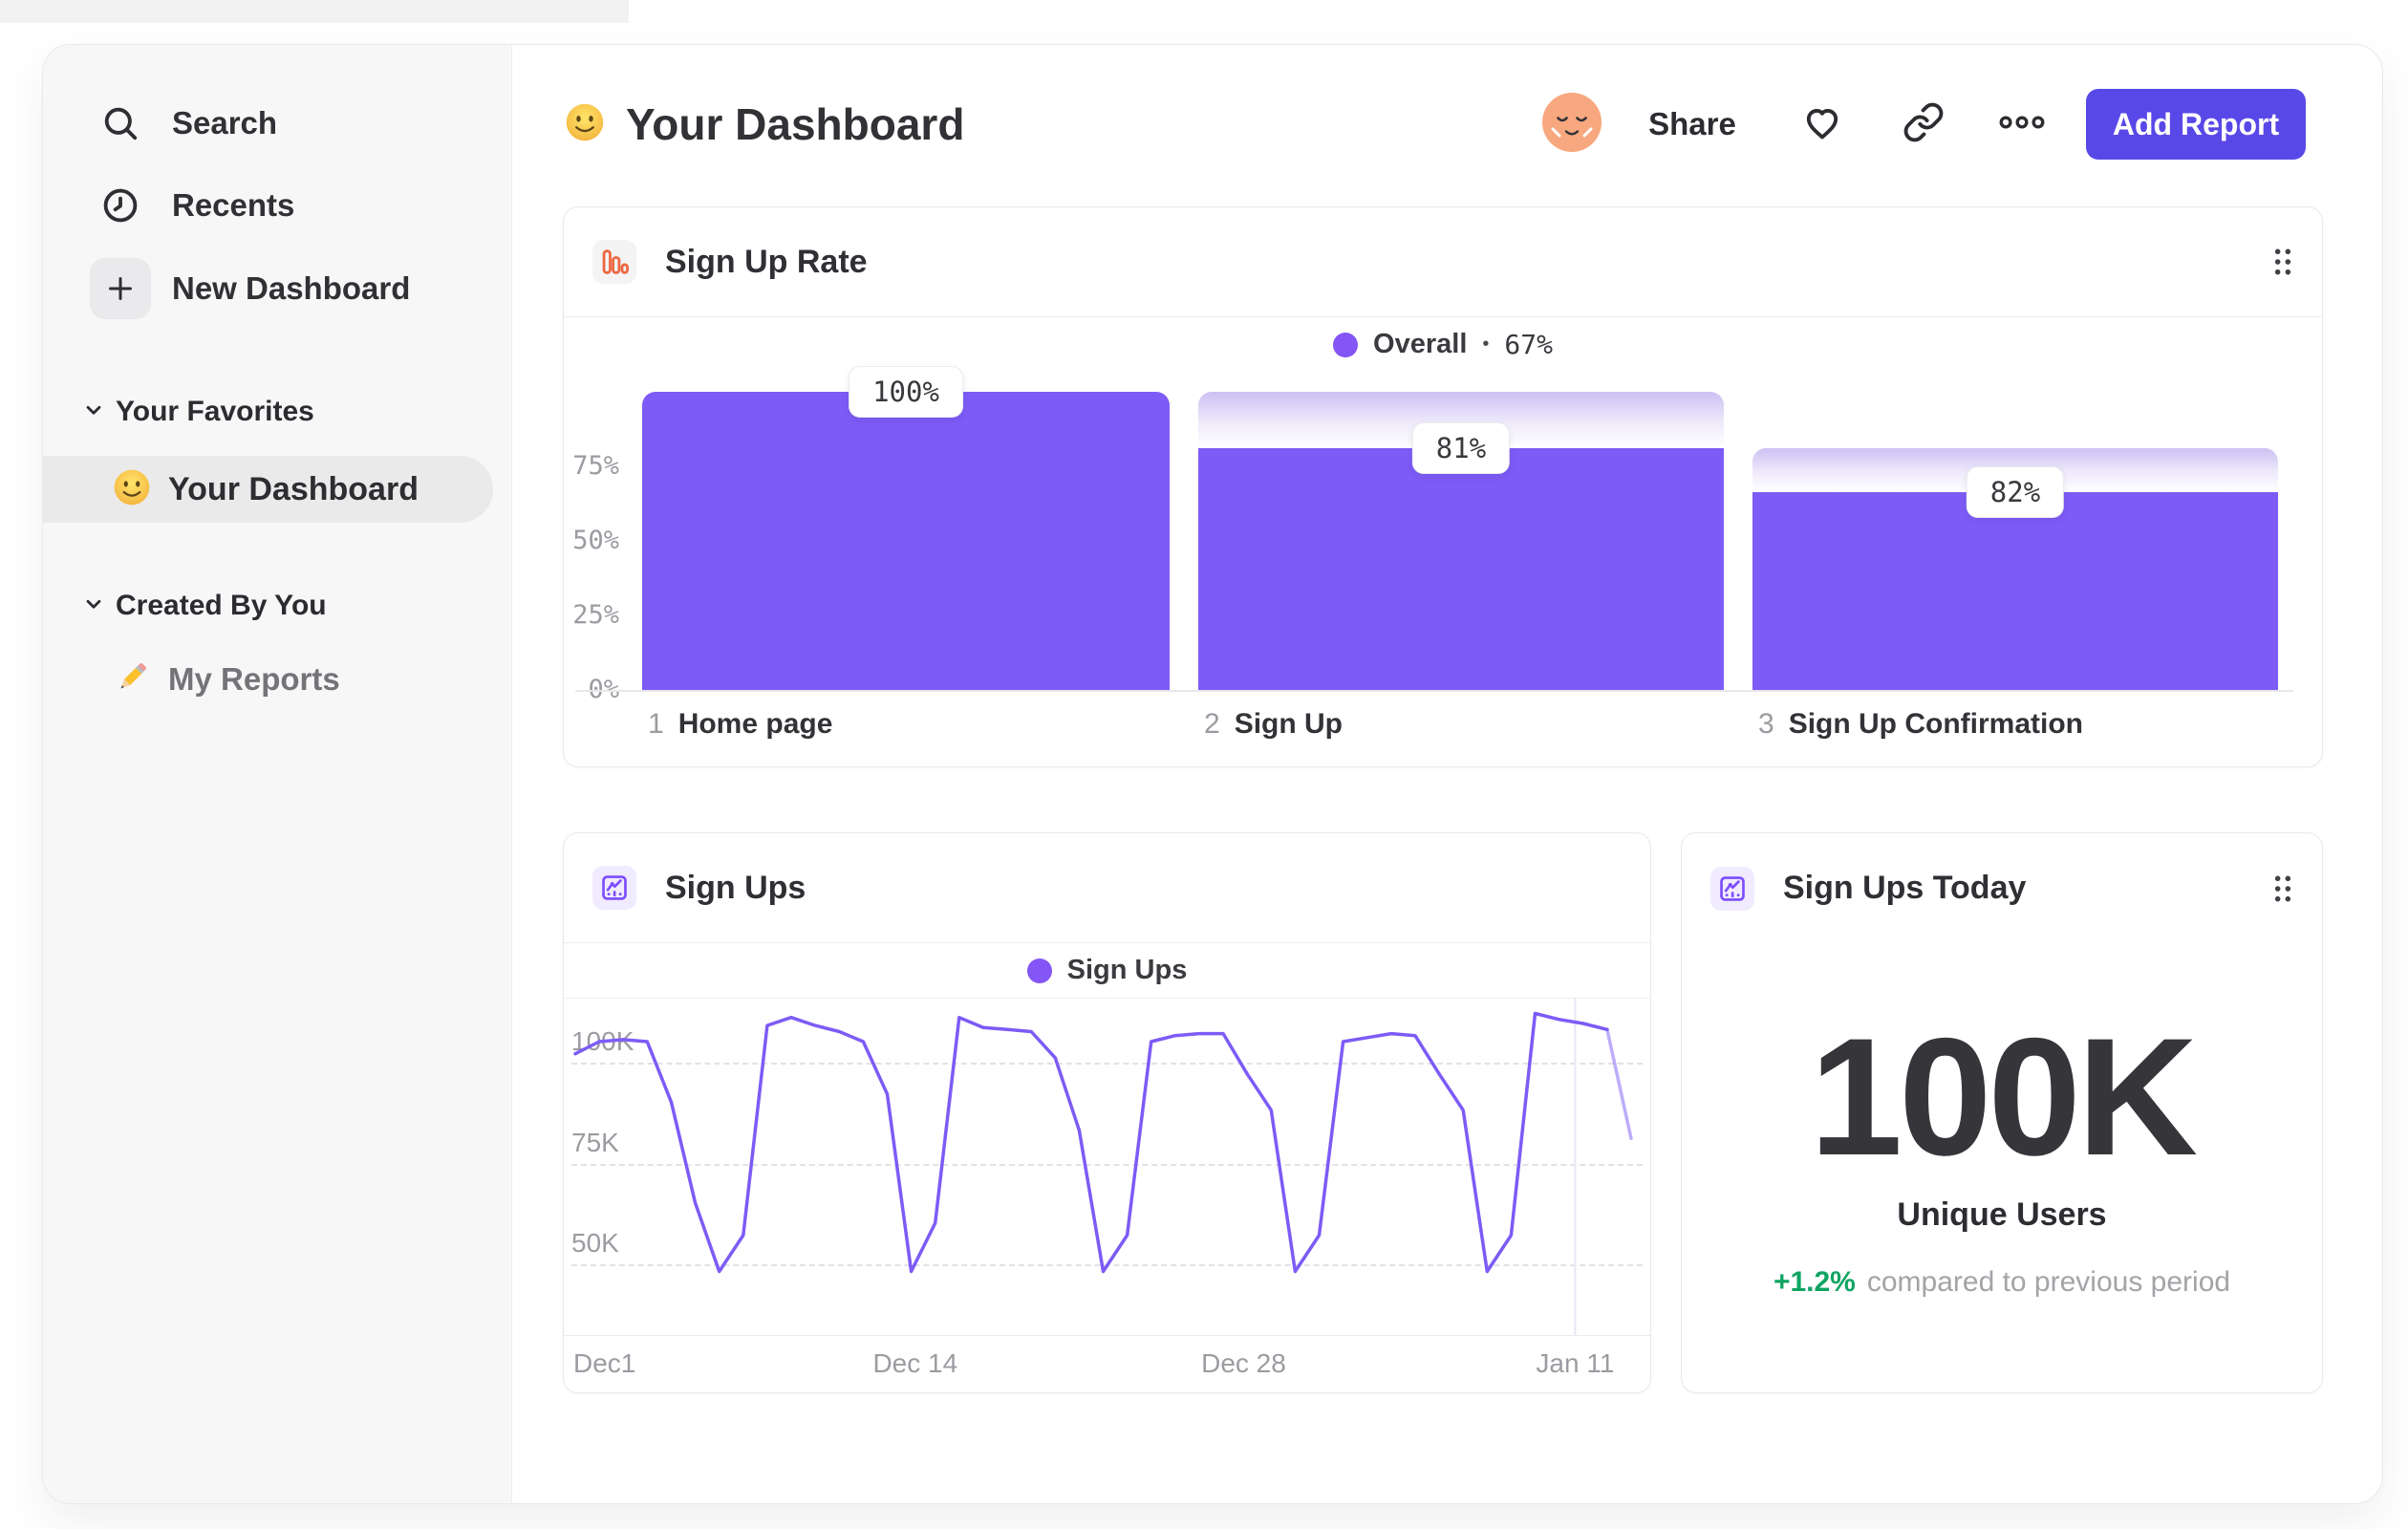  Describe the element at coordinates (1289, 724) in the screenshot. I see `funnel-step-name: Sign Up` at that location.